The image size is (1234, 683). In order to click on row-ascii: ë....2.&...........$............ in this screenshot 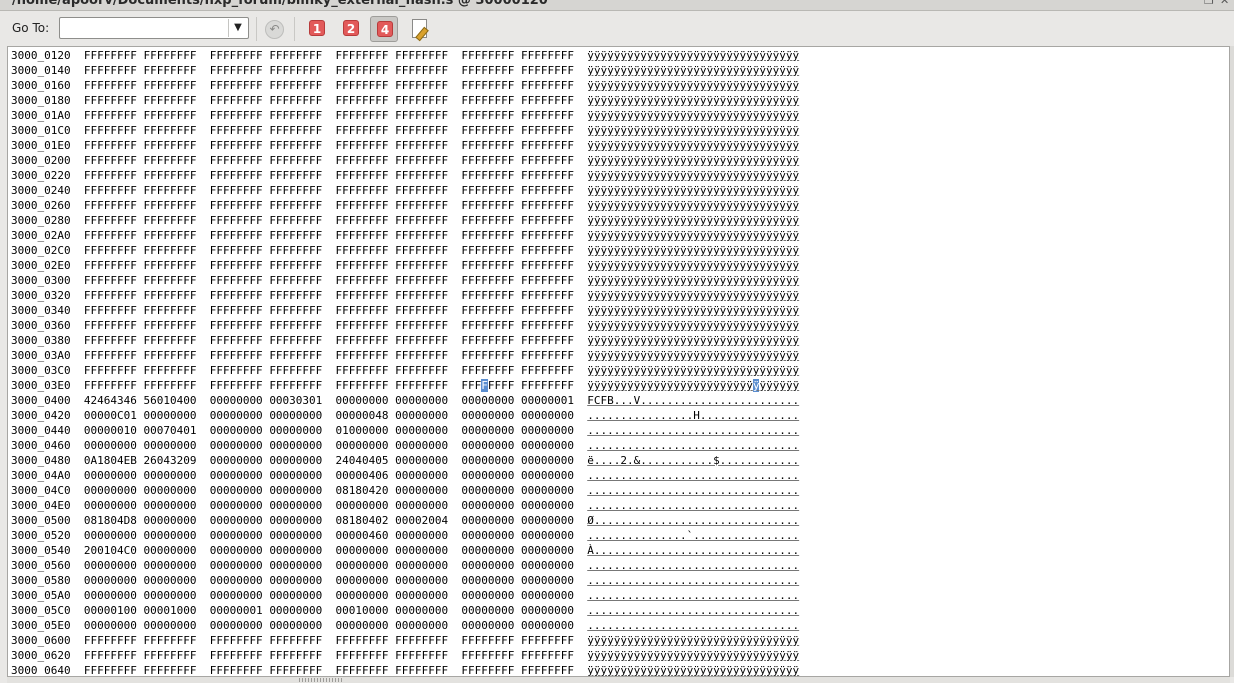, I will do `click(693, 460)`.